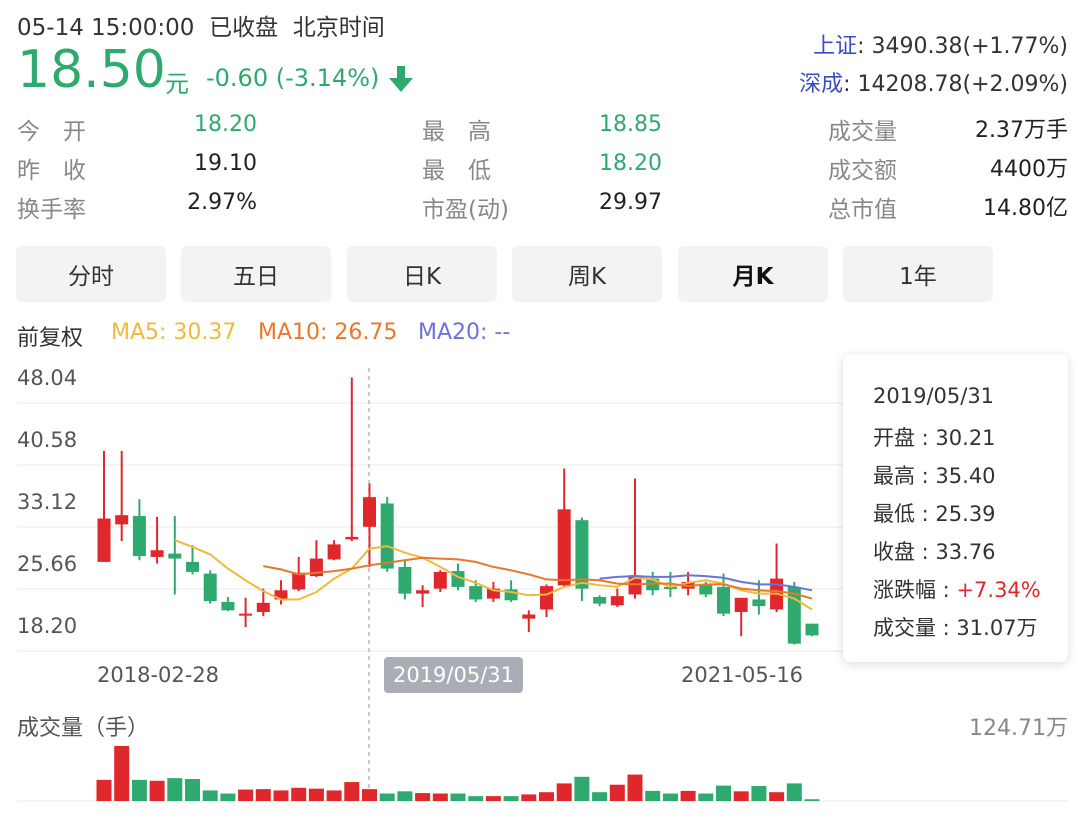 The height and width of the screenshot is (819, 1080). What do you see at coordinates (1018, 728) in the screenshot?
I see `volume-max: 124.71万` at bounding box center [1018, 728].